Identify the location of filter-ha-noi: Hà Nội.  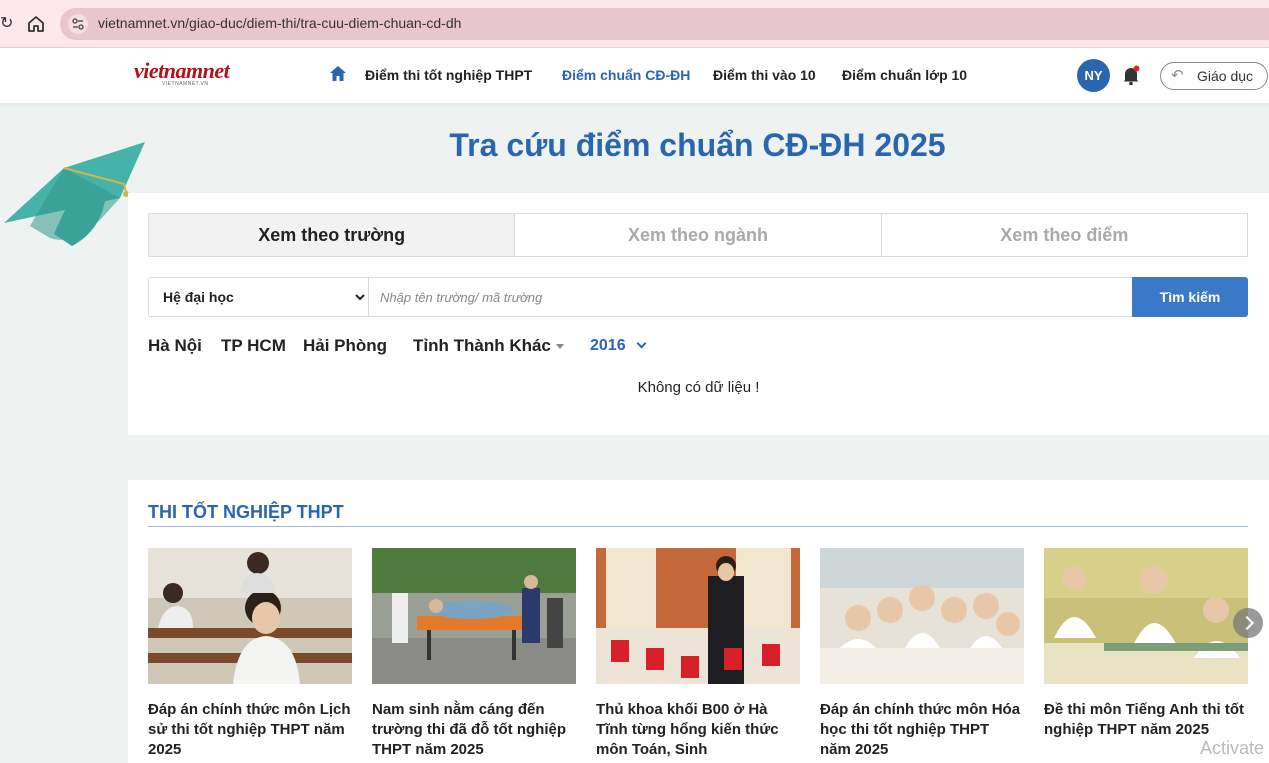
(175, 346).